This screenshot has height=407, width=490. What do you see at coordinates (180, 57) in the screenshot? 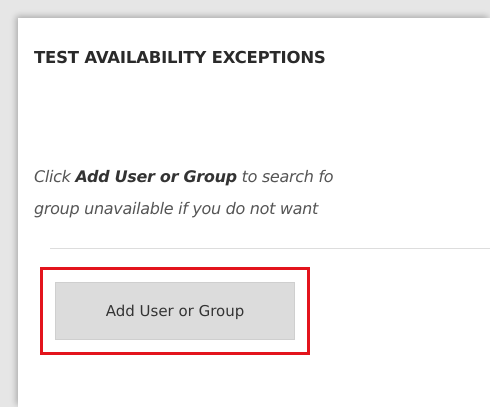
I see `section-title: TEST AVAILABILITY EXCEPTIONS` at bounding box center [180, 57].